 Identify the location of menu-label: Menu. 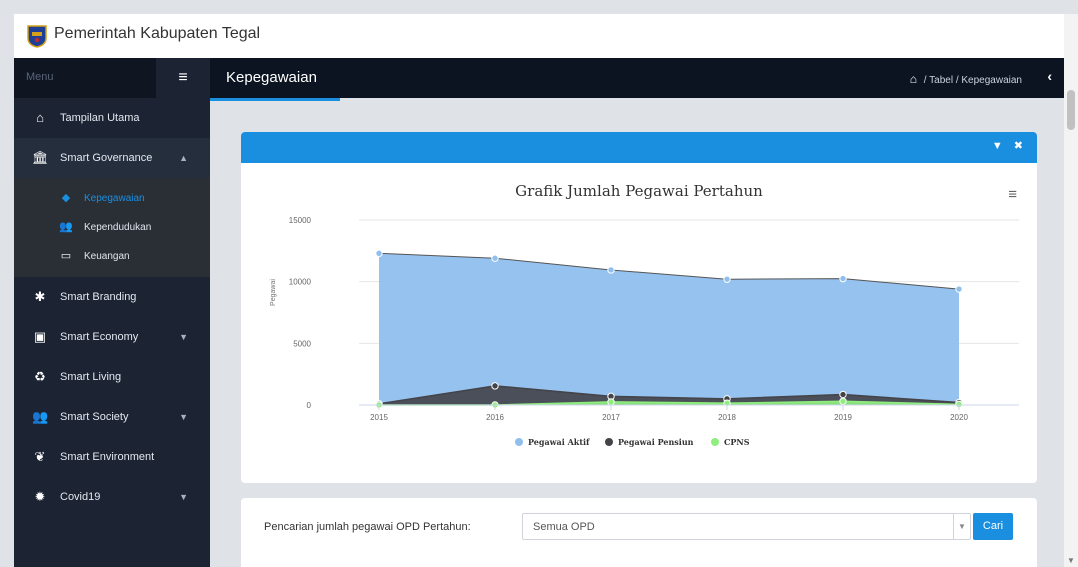
(40, 77).